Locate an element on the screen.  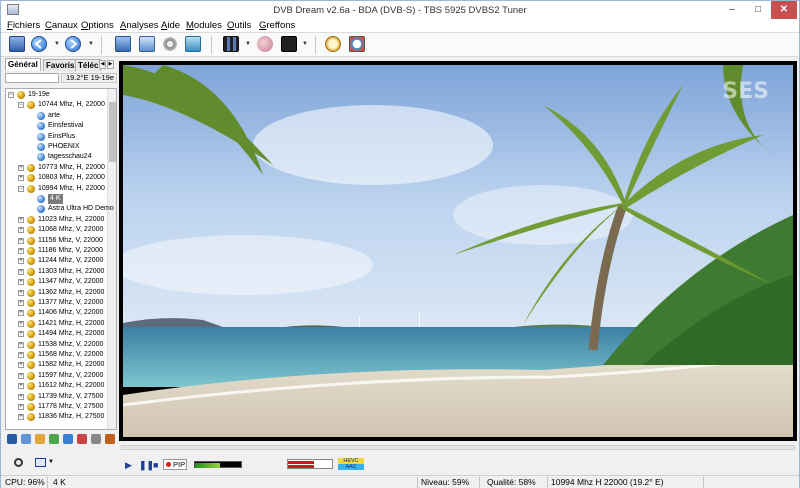
transponder-node: +11494 Mhz, H, 22000 is located at coordinates (56, 334).